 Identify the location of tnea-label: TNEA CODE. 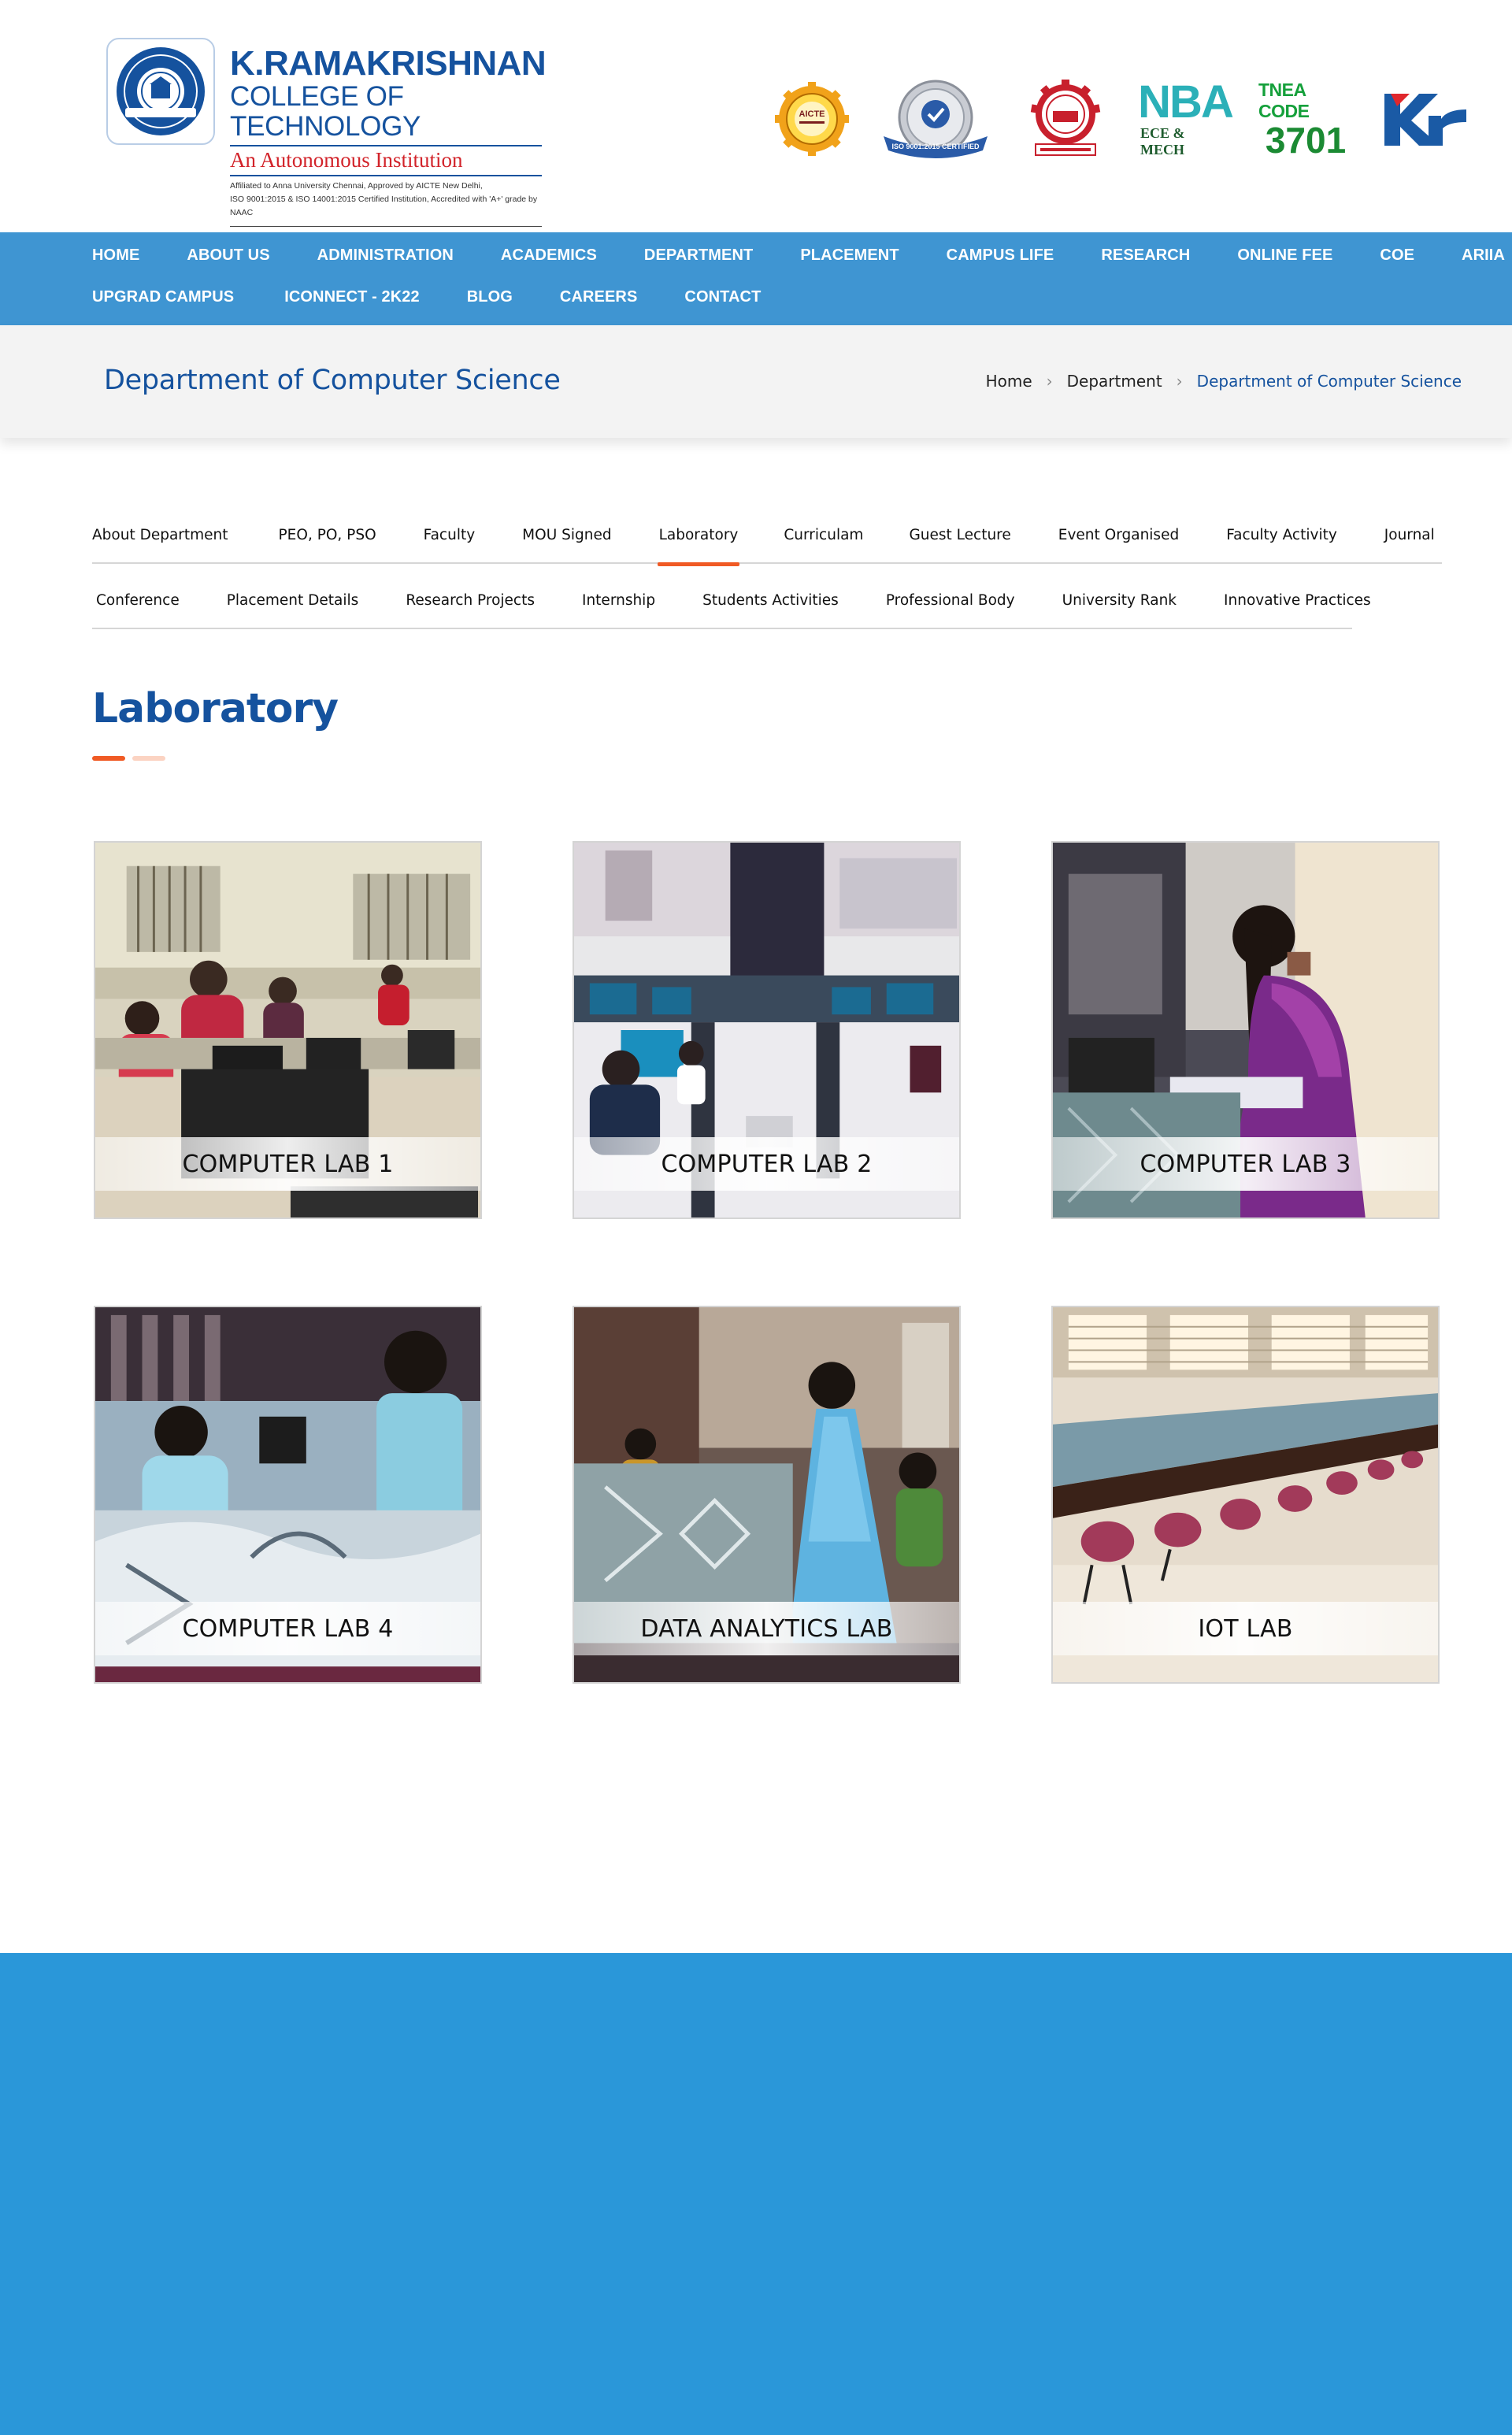
(1284, 100).